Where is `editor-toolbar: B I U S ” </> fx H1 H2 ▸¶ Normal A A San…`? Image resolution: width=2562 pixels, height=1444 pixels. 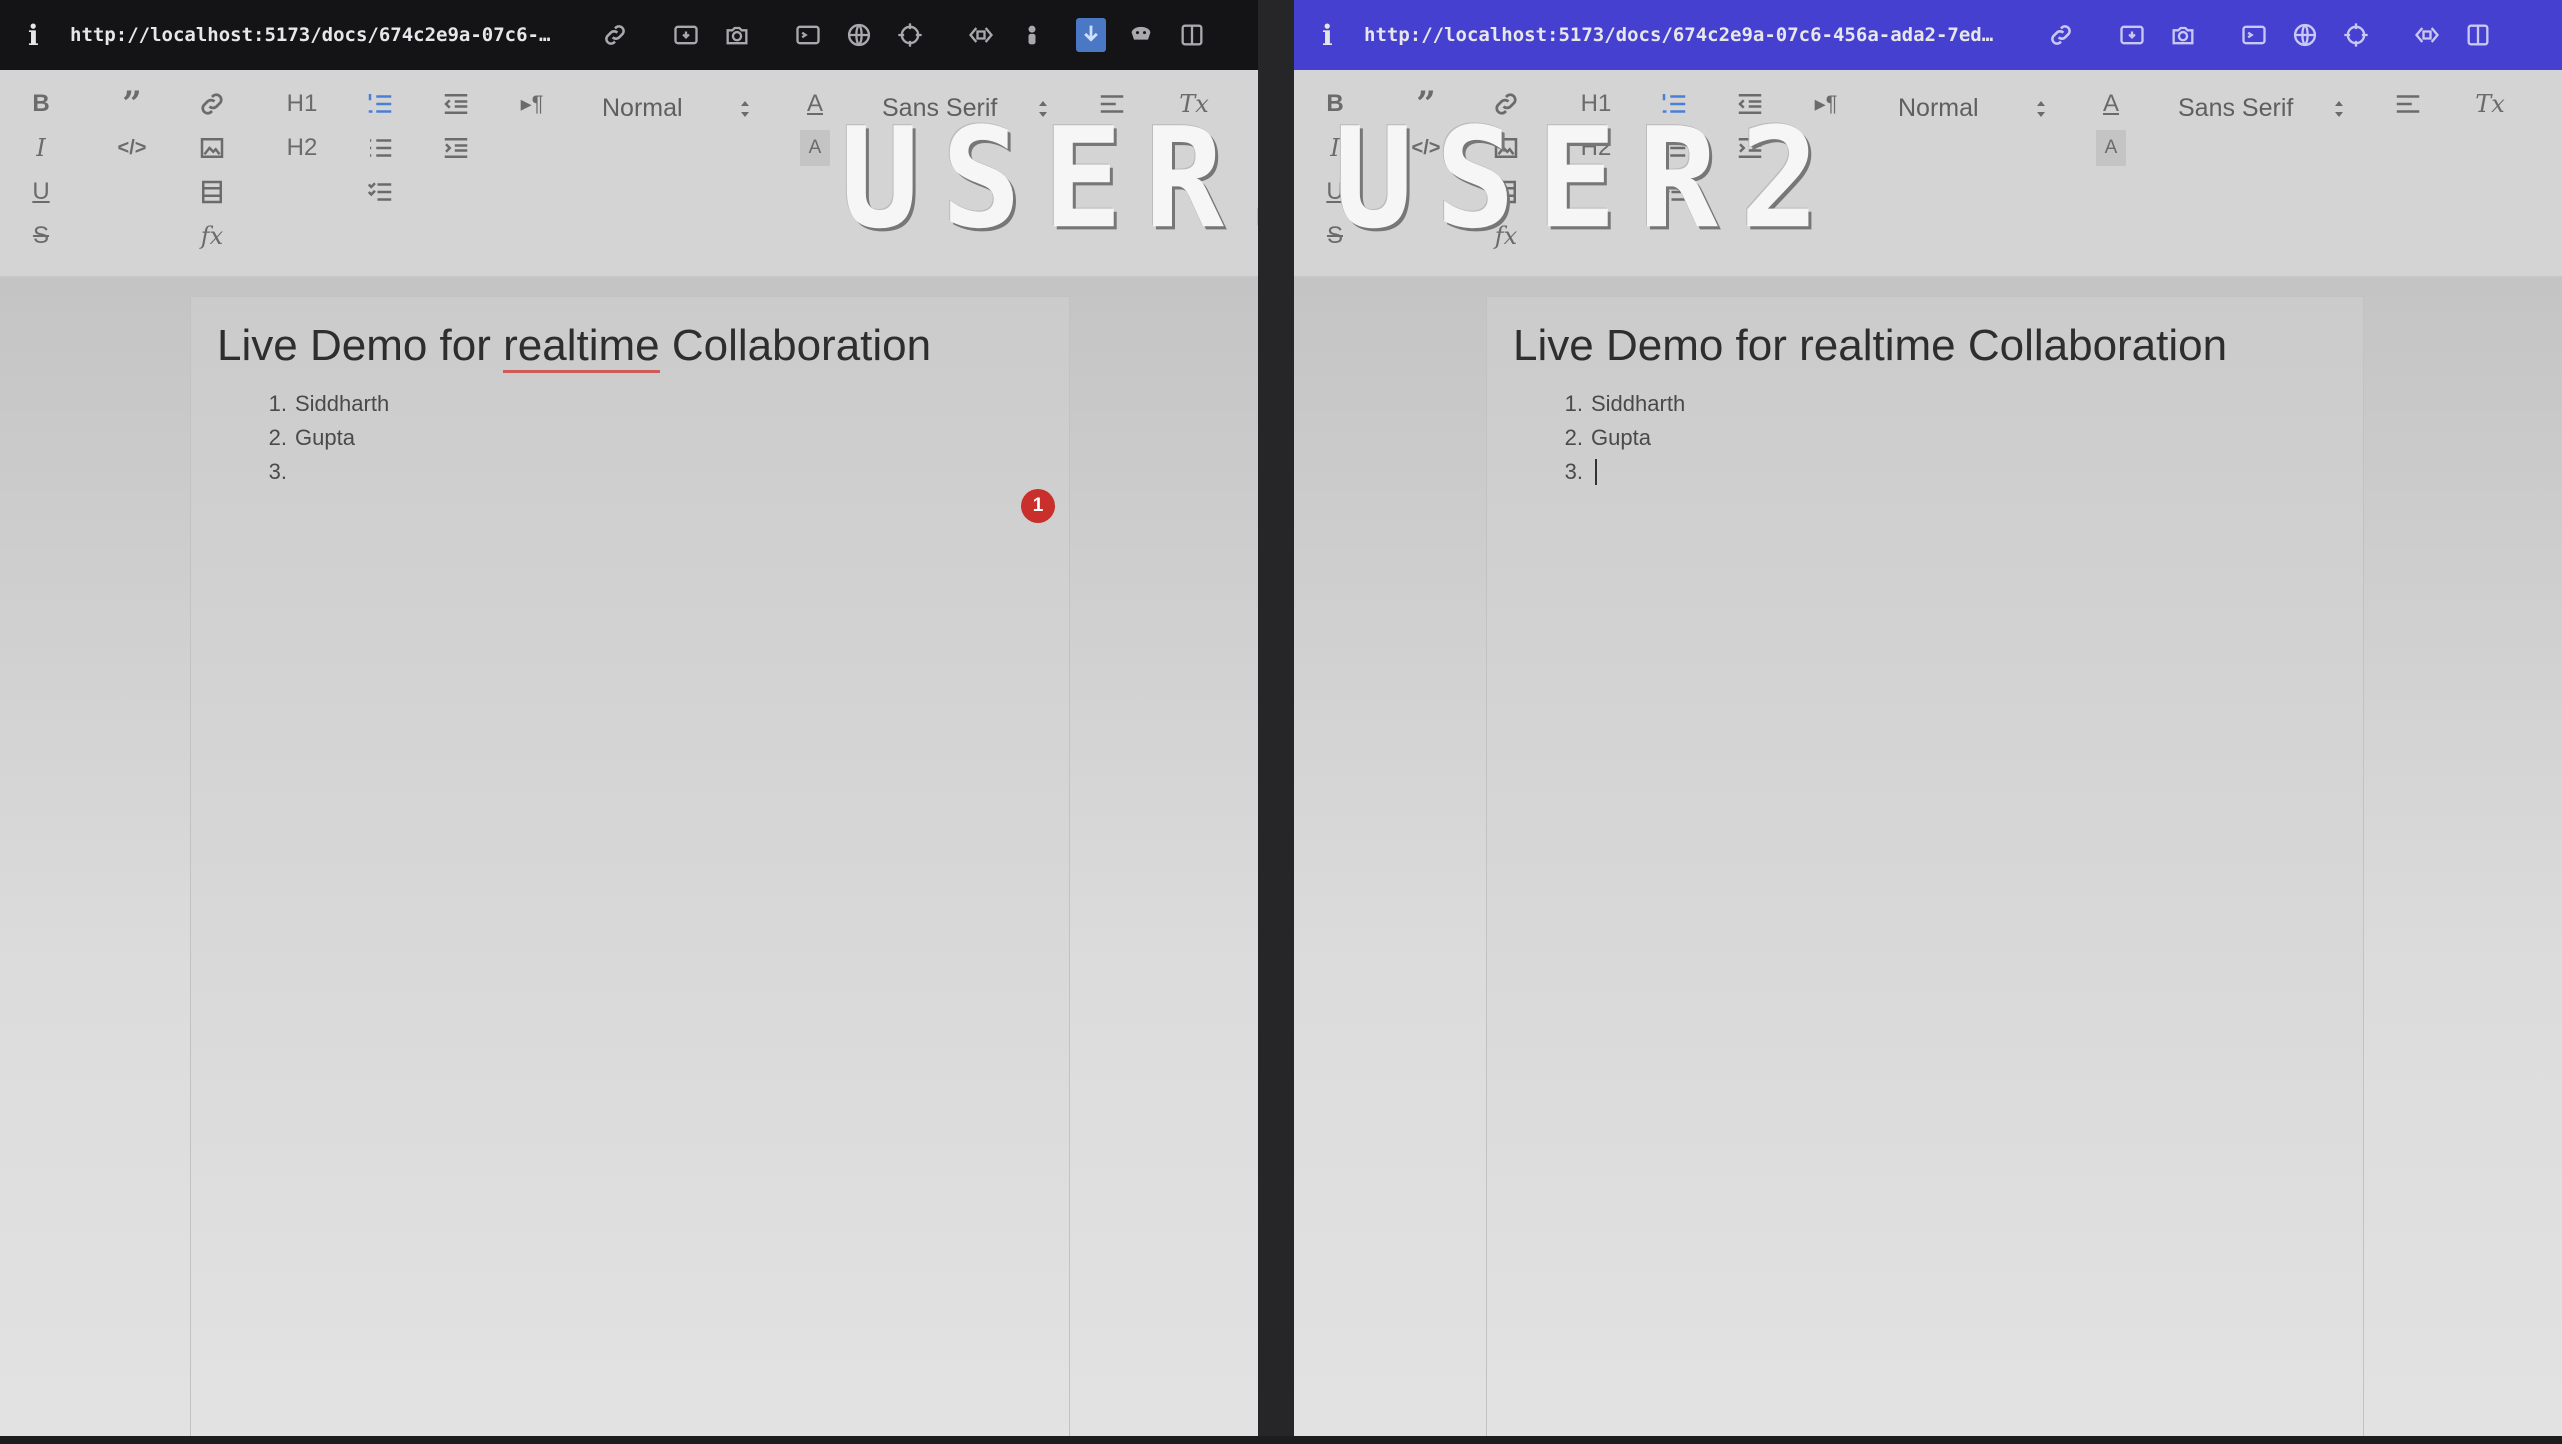 editor-toolbar: B I U S ” </> fx H1 H2 ▸¶ Normal A A San… is located at coordinates (629, 174).